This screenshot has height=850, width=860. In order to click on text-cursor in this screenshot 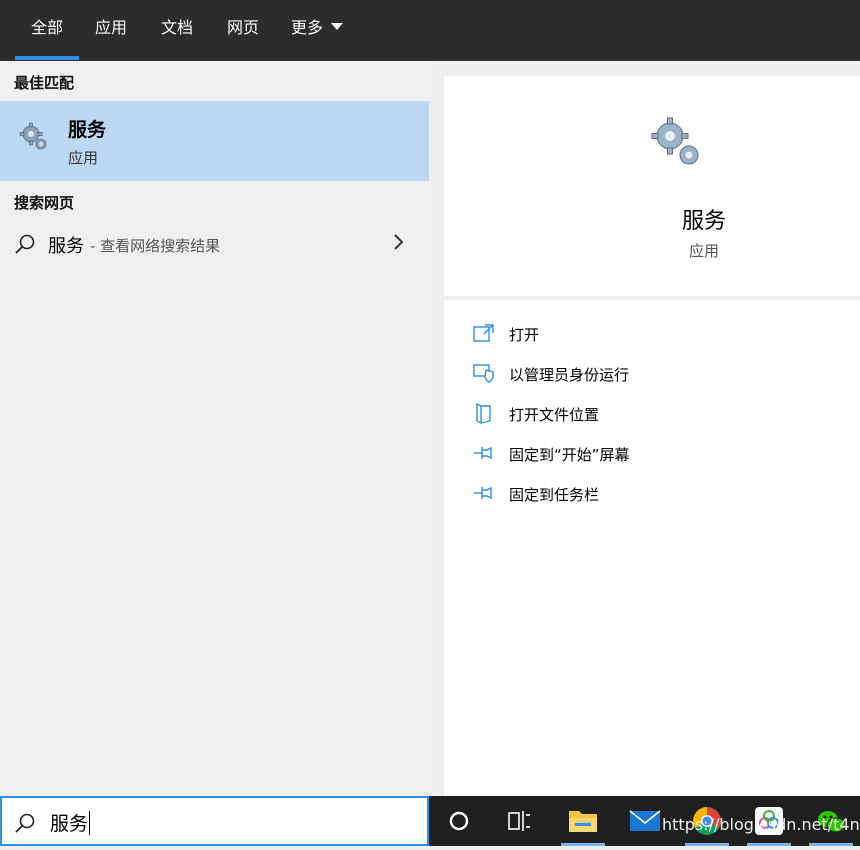, I will do `click(90, 822)`.